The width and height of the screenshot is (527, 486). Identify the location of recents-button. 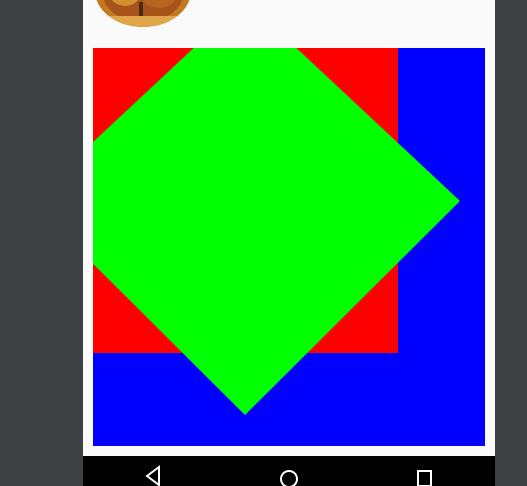
(425, 474).